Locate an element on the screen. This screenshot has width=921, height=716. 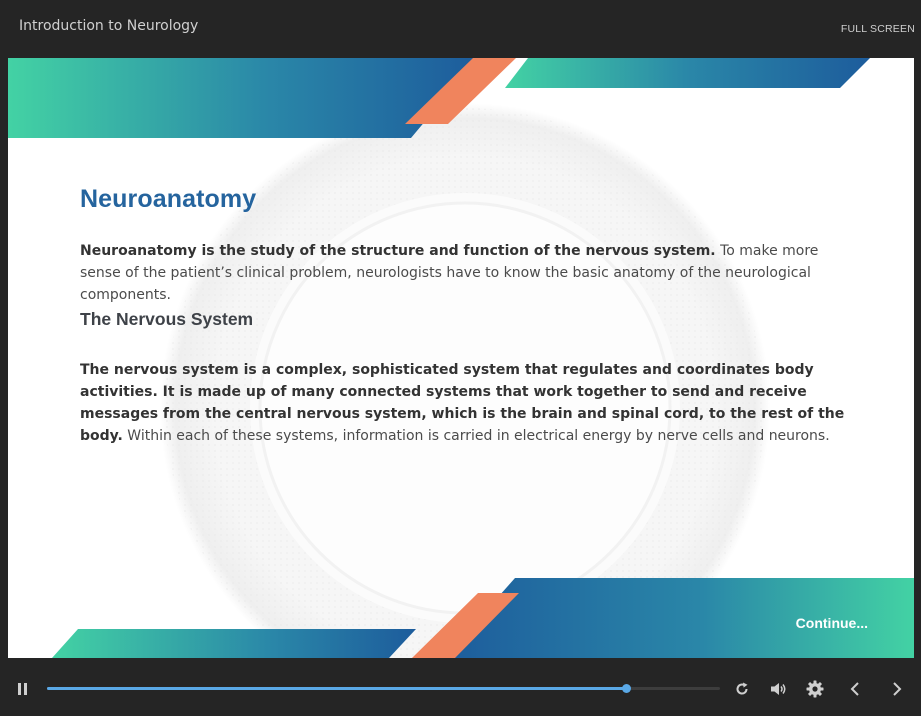
pause-icon is located at coordinates (22, 689).